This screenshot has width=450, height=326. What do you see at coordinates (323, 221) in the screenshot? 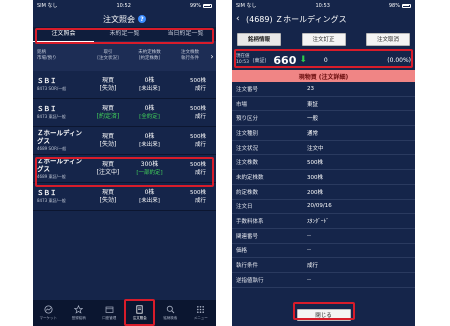
I see `detail-row: 手数料体系 ｽﾀﾝﾀﾞｰﾄﾞ` at bounding box center [323, 221].